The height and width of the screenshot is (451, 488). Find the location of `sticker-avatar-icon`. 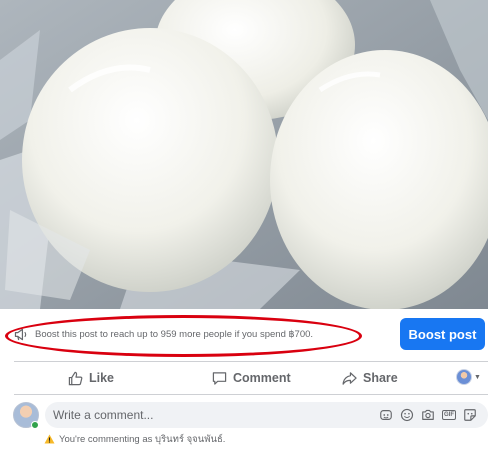

sticker-avatar-icon is located at coordinates (386, 415).